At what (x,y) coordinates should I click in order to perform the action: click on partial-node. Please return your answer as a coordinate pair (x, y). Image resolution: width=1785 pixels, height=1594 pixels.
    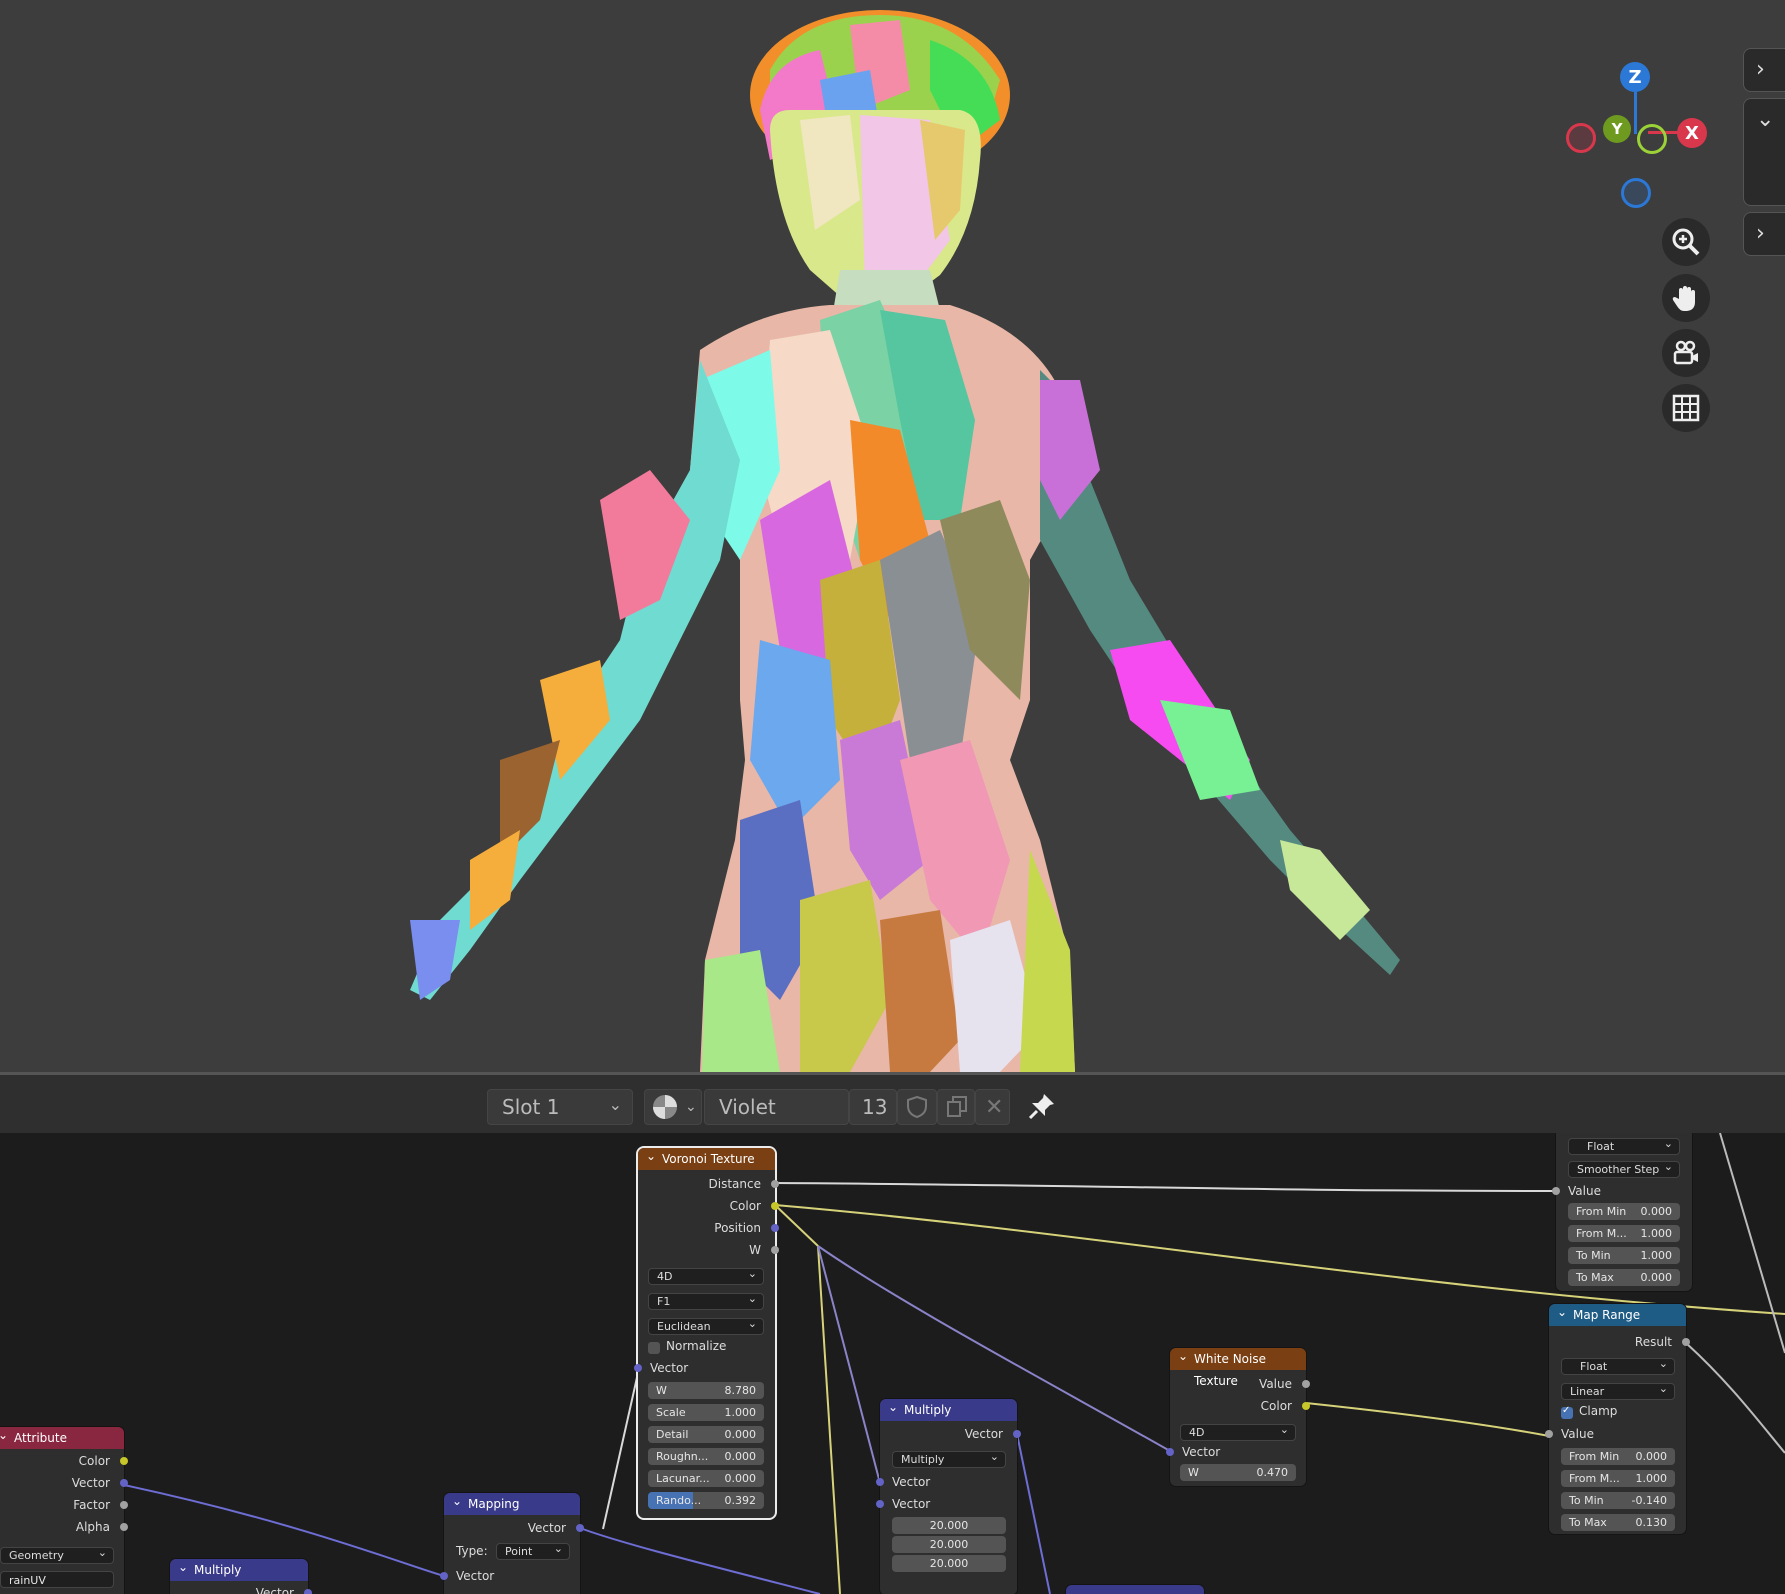
    Looking at the image, I should click on (1135, 1588).